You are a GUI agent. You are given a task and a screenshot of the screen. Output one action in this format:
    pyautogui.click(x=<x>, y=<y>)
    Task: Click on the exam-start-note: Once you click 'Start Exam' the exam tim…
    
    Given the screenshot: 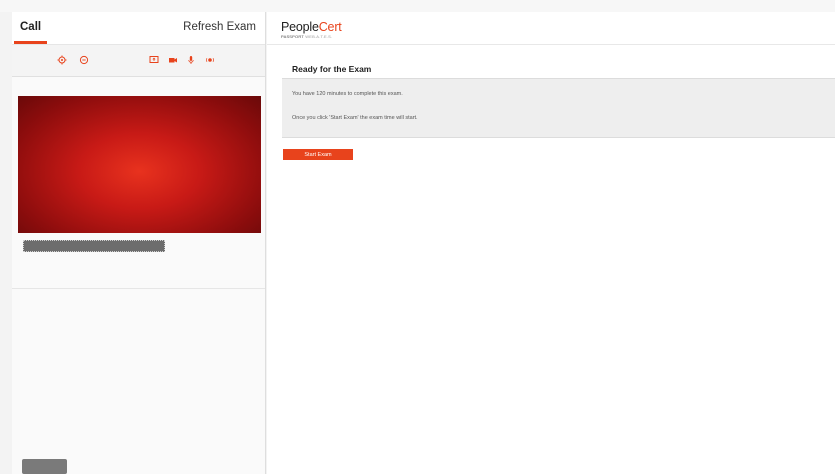 What is the action you would take?
    pyautogui.click(x=355, y=118)
    